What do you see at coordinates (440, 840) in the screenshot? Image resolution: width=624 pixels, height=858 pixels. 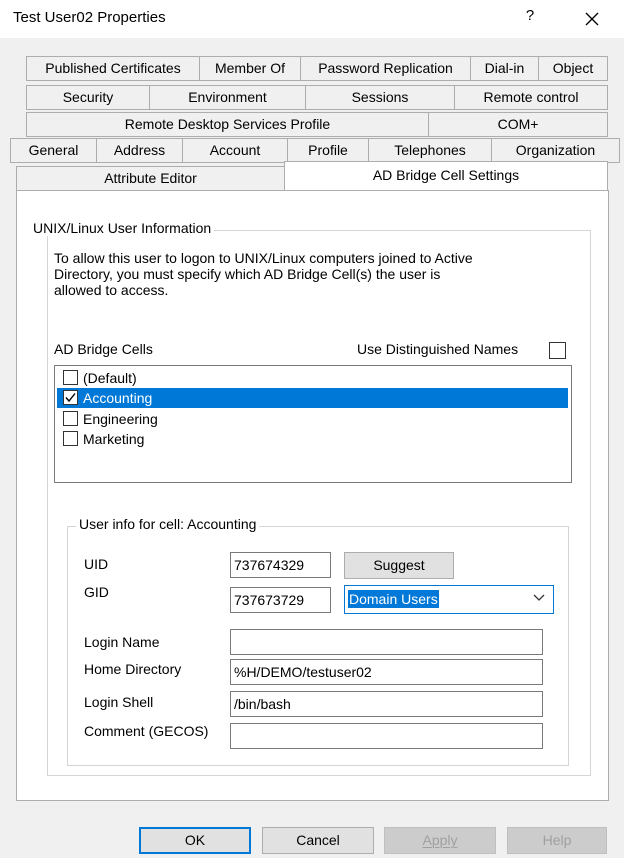 I see `apply-button: Apply` at bounding box center [440, 840].